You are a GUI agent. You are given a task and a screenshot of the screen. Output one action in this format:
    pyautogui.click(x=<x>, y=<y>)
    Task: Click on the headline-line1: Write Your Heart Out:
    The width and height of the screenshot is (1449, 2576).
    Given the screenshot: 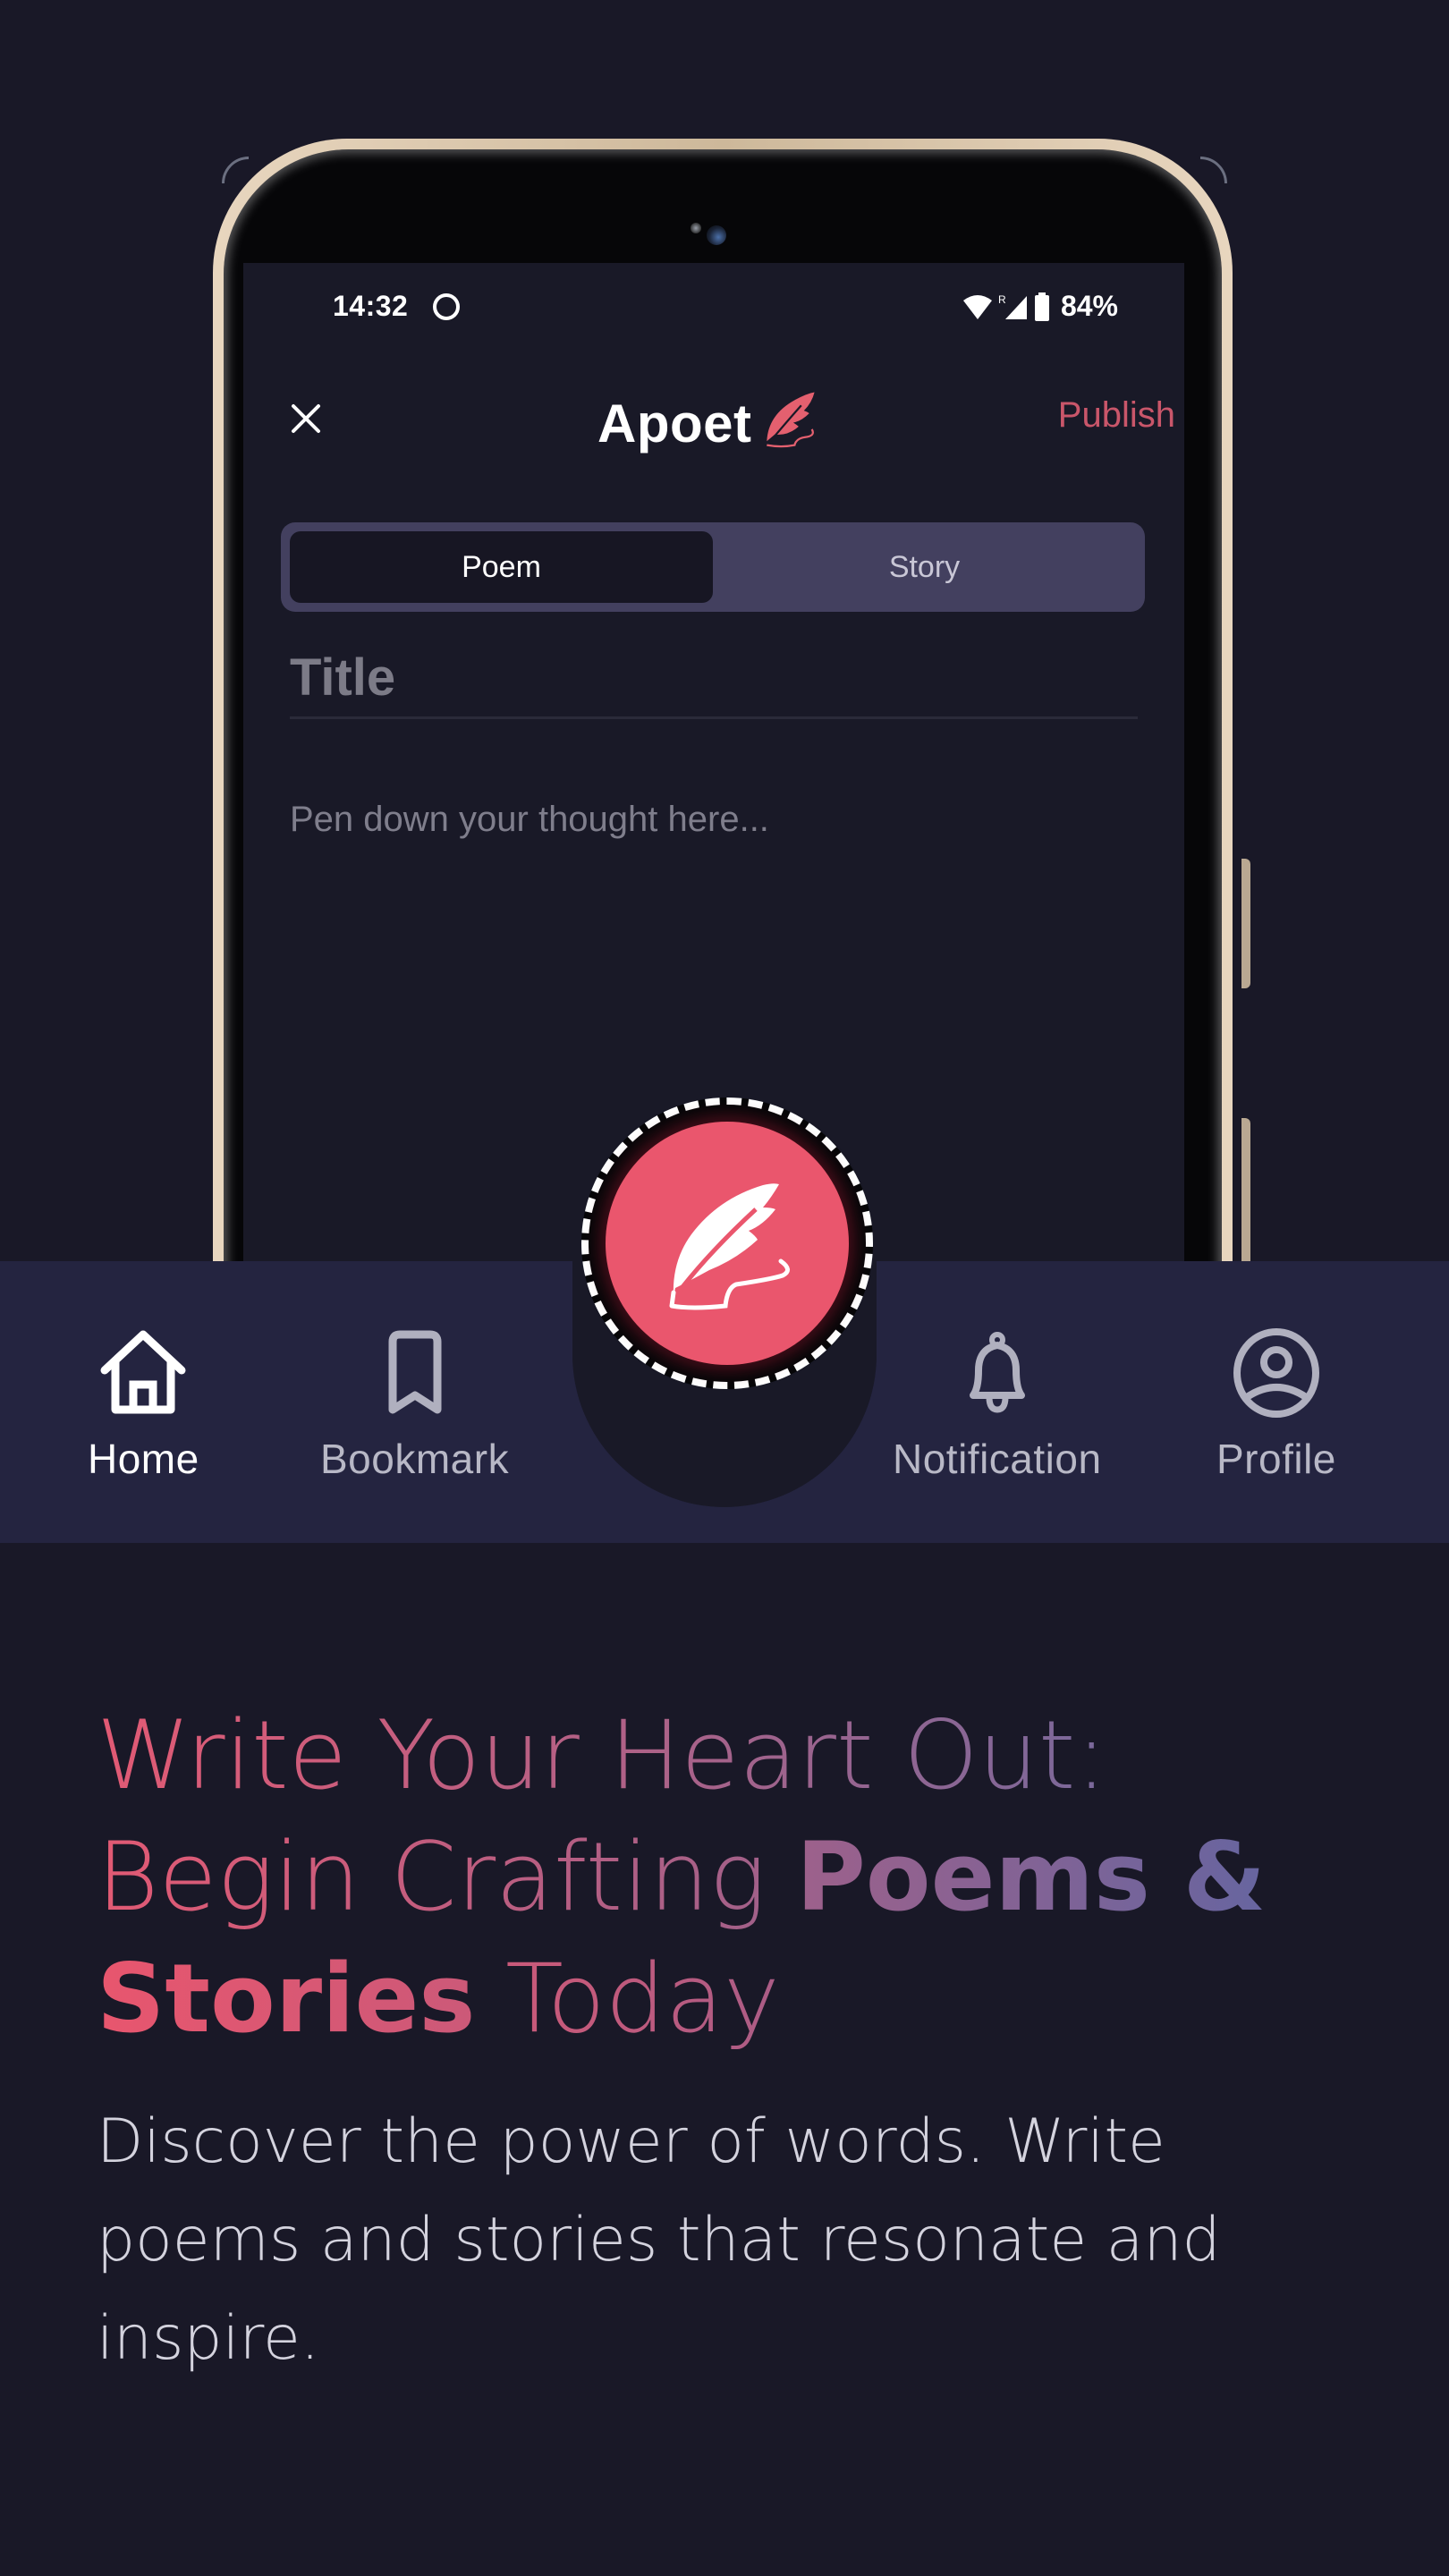 What is the action you would take?
    pyautogui.click(x=602, y=1755)
    